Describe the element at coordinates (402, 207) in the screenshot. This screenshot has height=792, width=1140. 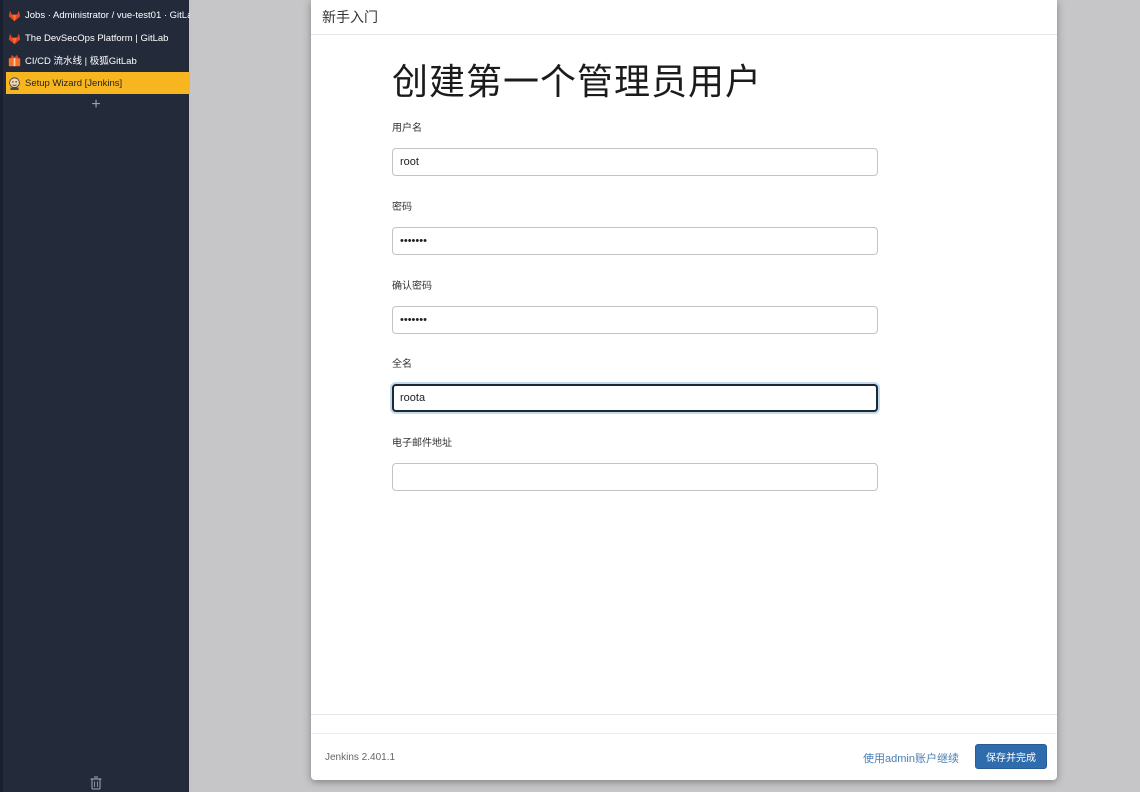
I see `password-label: 密码` at that location.